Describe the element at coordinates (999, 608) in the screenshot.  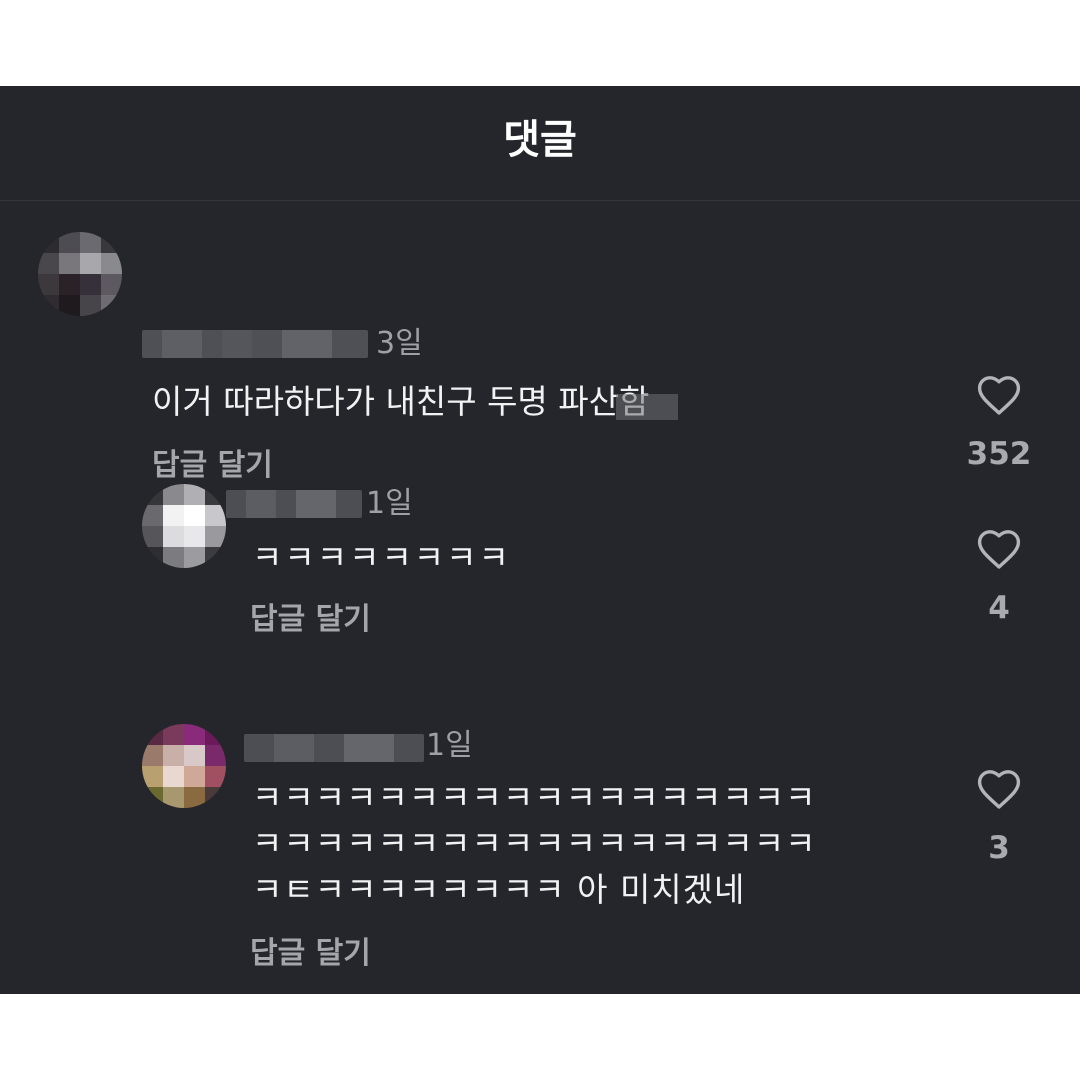
I see `like-count: 4` at that location.